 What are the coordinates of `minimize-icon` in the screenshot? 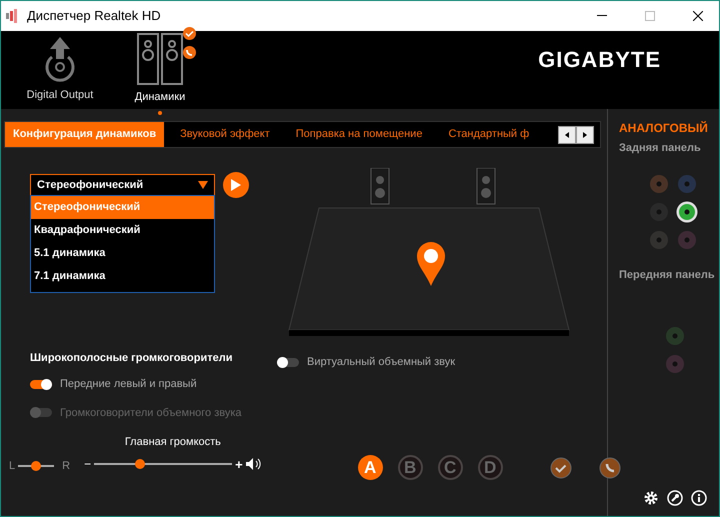 It's located at (602, 16).